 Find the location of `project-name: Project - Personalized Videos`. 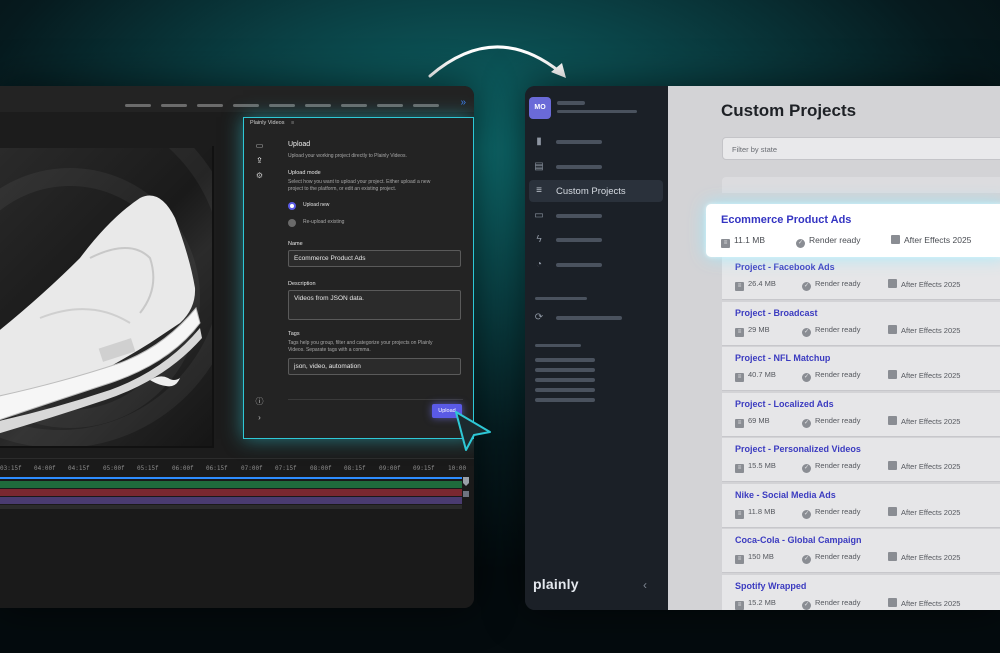

project-name: Project - Personalized Videos is located at coordinates (798, 449).